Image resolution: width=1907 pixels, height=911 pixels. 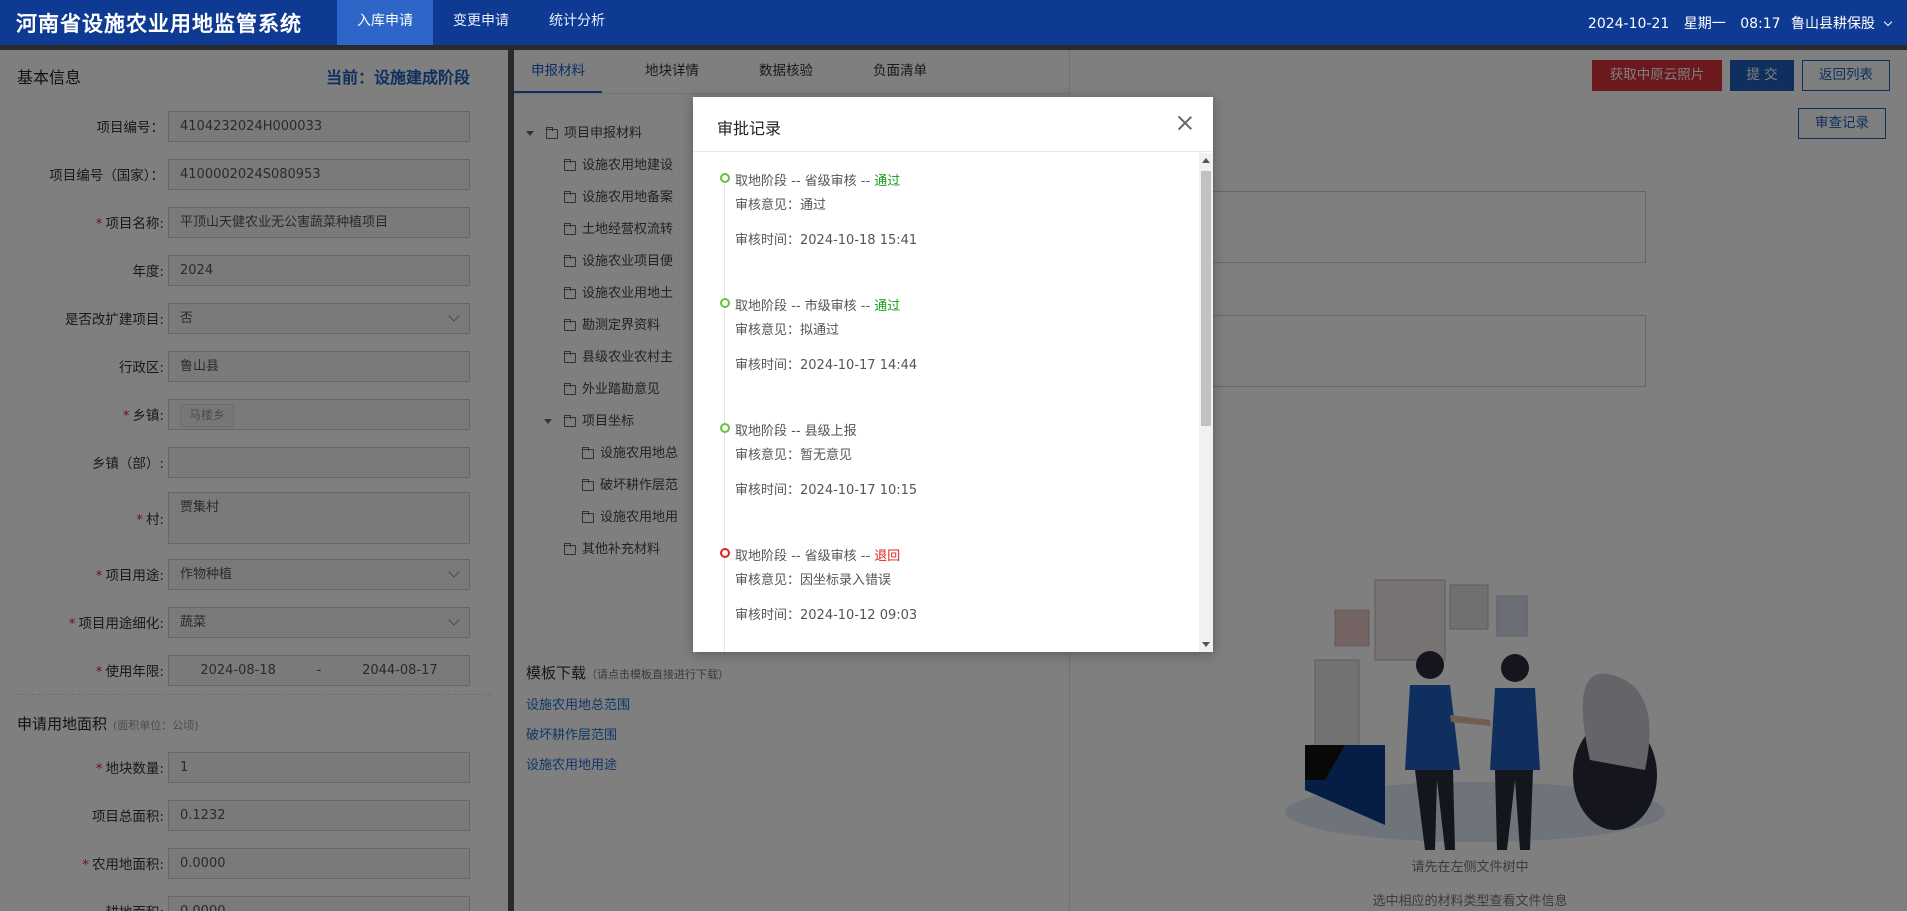 What do you see at coordinates (1206, 644) in the screenshot?
I see `scroll-down-arrow-icon` at bounding box center [1206, 644].